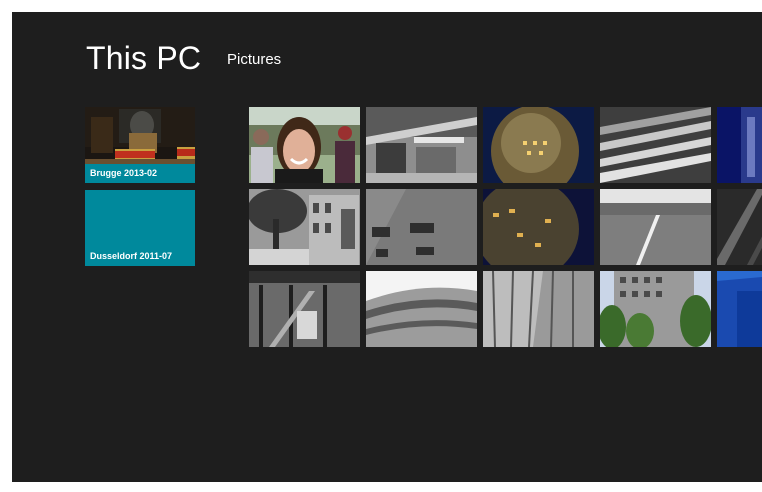  Describe the element at coordinates (254, 60) in the screenshot. I see `breadcrumb-pictures: Pictures` at that location.